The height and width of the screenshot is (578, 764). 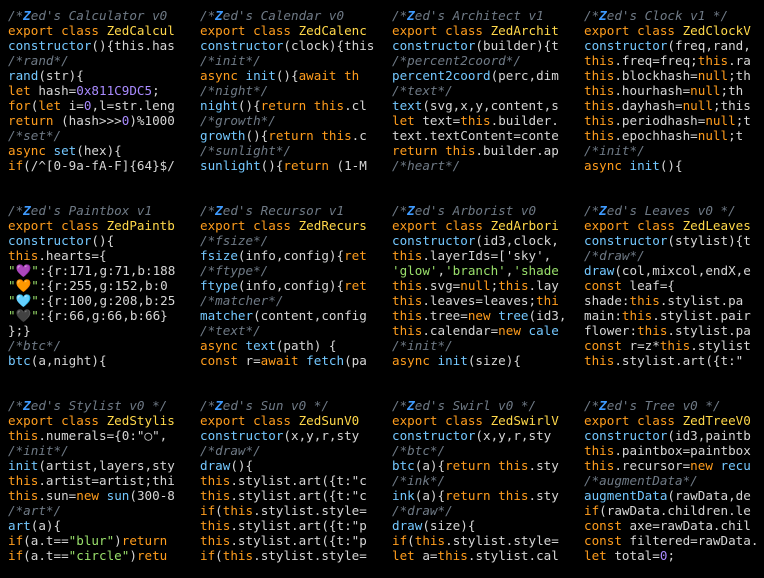 What do you see at coordinates (291, 285) in the screenshot?
I see `code-token: (info,config){` at bounding box center [291, 285].